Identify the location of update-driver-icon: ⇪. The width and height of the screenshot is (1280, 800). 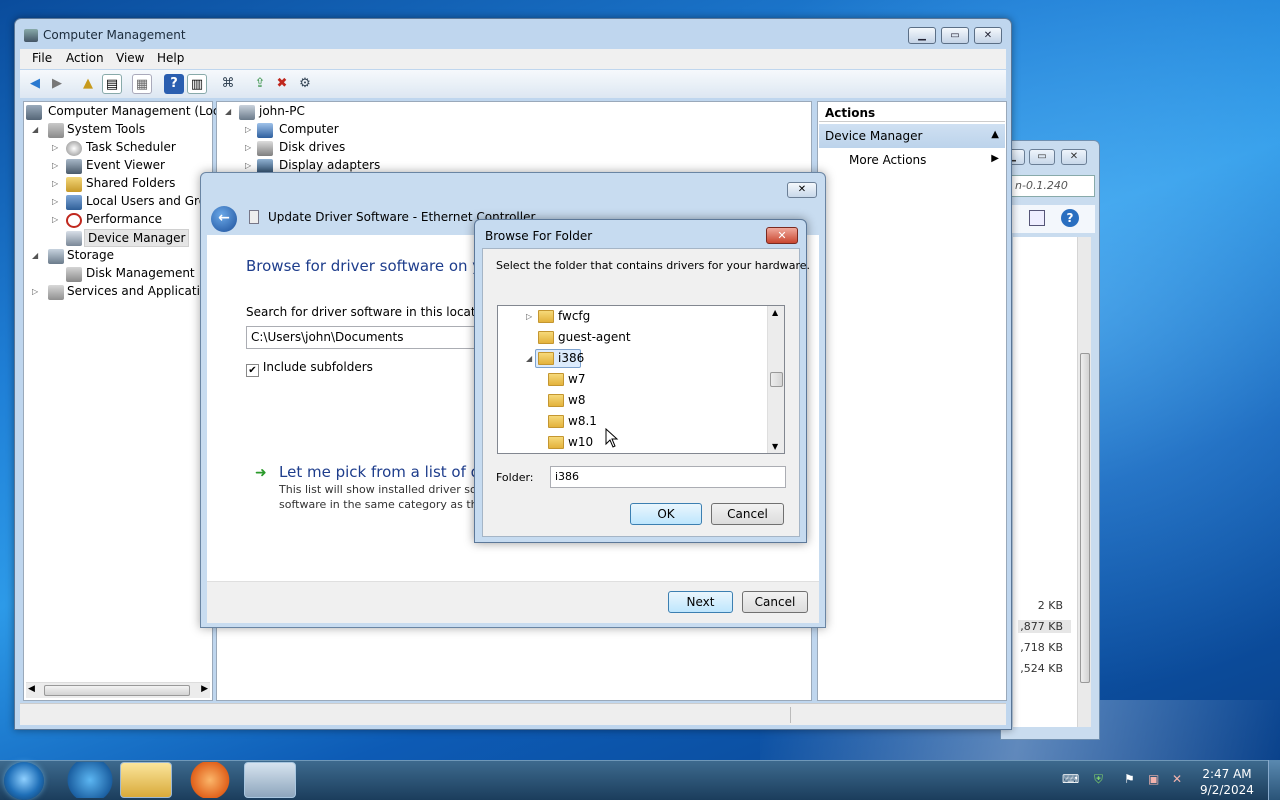
(260, 84).